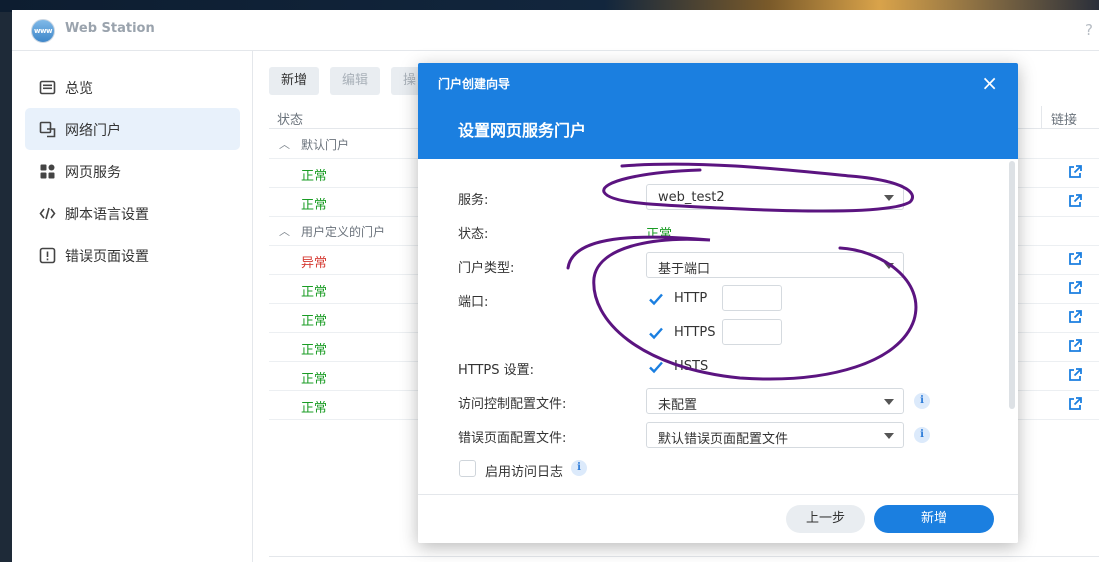  Describe the element at coordinates (294, 81) in the screenshot. I see `add-button: 新增` at that location.